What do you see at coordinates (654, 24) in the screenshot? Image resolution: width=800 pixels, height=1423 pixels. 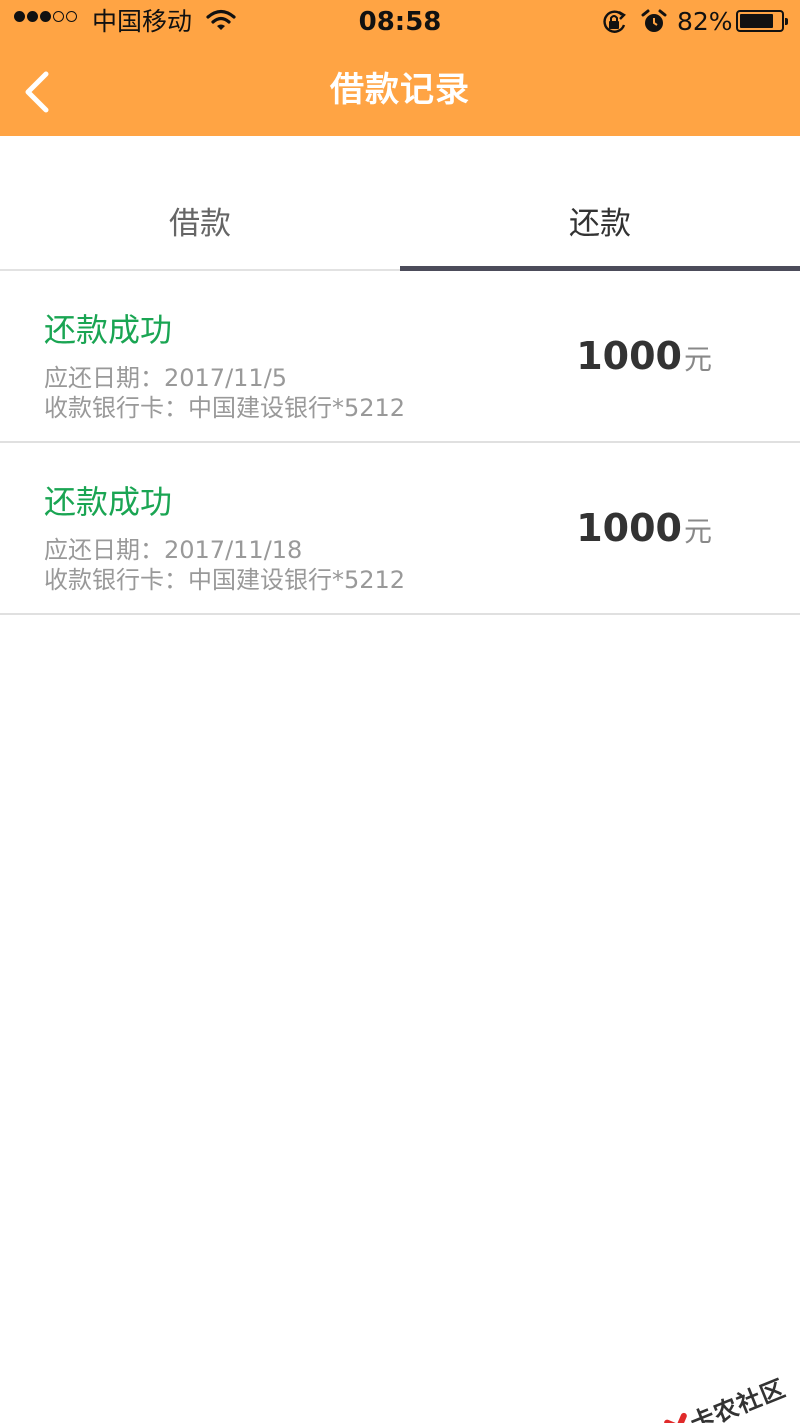 I see `alarm-icon` at bounding box center [654, 24].